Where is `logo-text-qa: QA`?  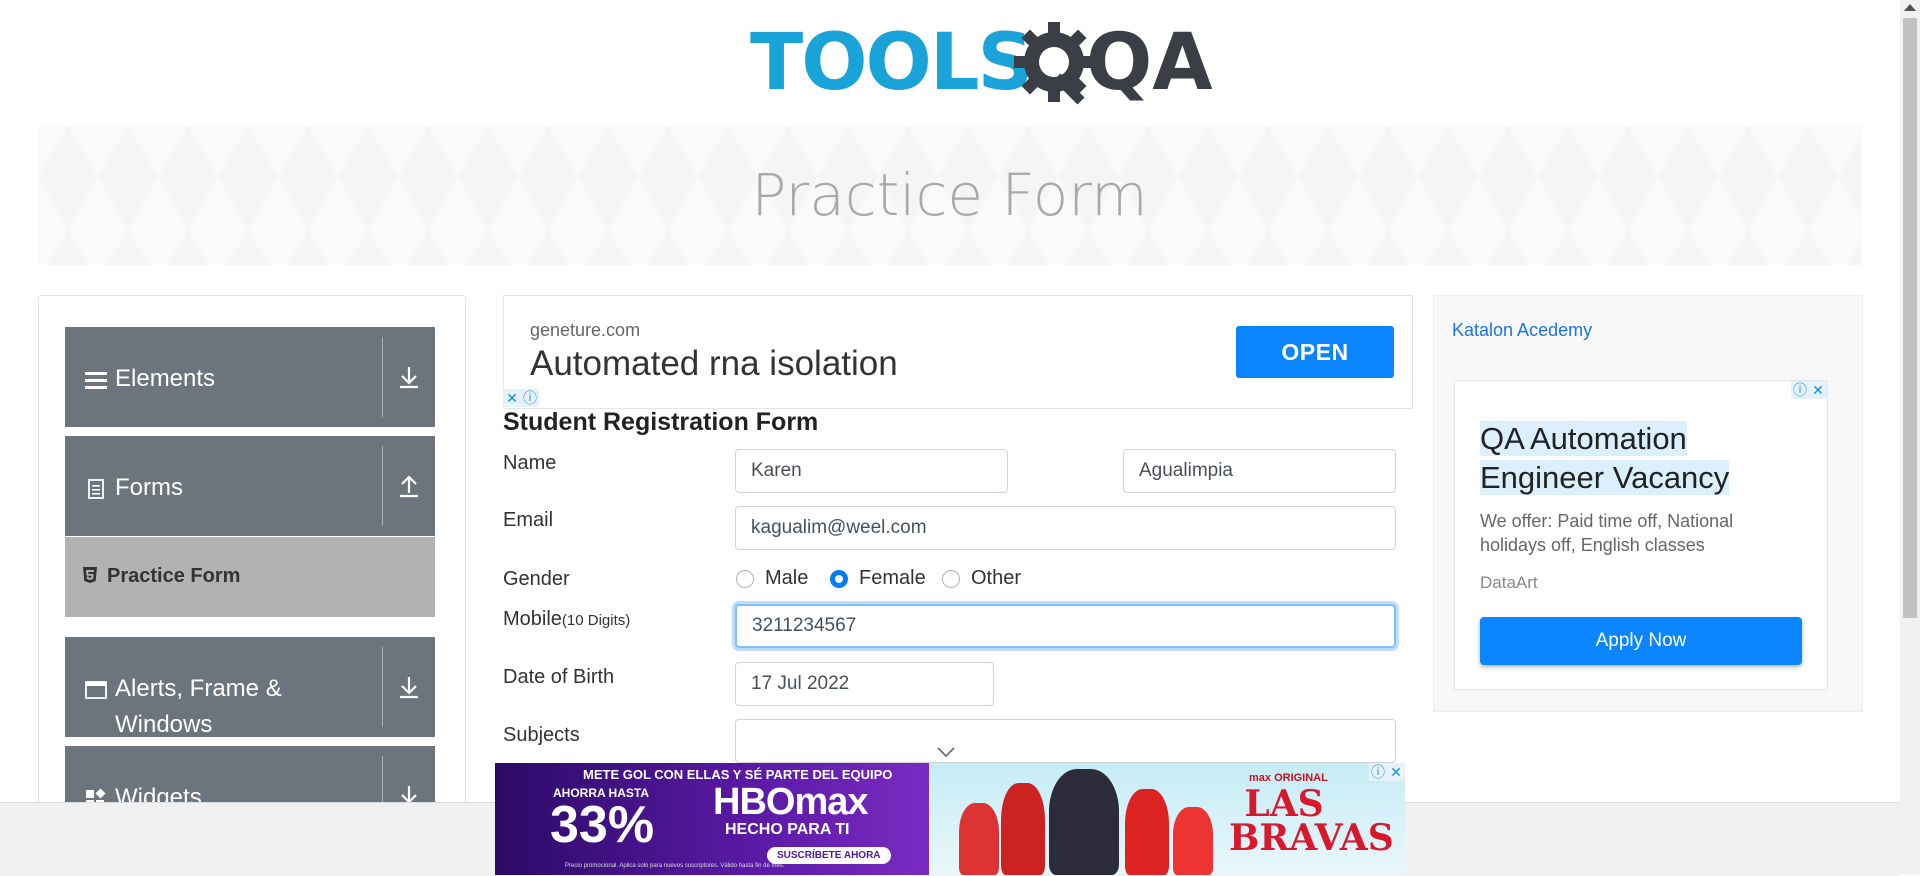
logo-text-qa: QA is located at coordinates (1149, 63).